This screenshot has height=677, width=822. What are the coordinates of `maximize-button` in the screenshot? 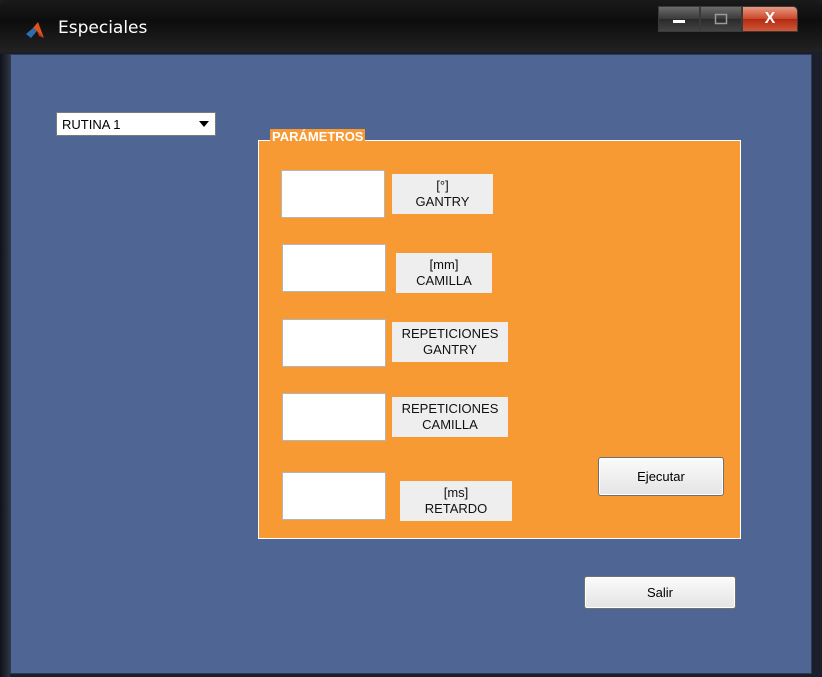 It's located at (721, 19).